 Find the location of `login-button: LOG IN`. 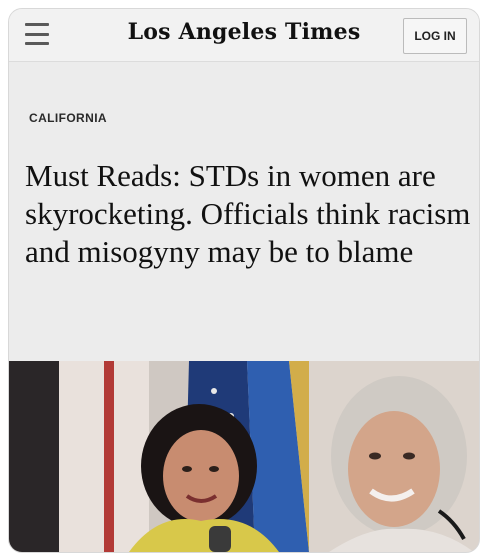

login-button: LOG IN is located at coordinates (435, 36).